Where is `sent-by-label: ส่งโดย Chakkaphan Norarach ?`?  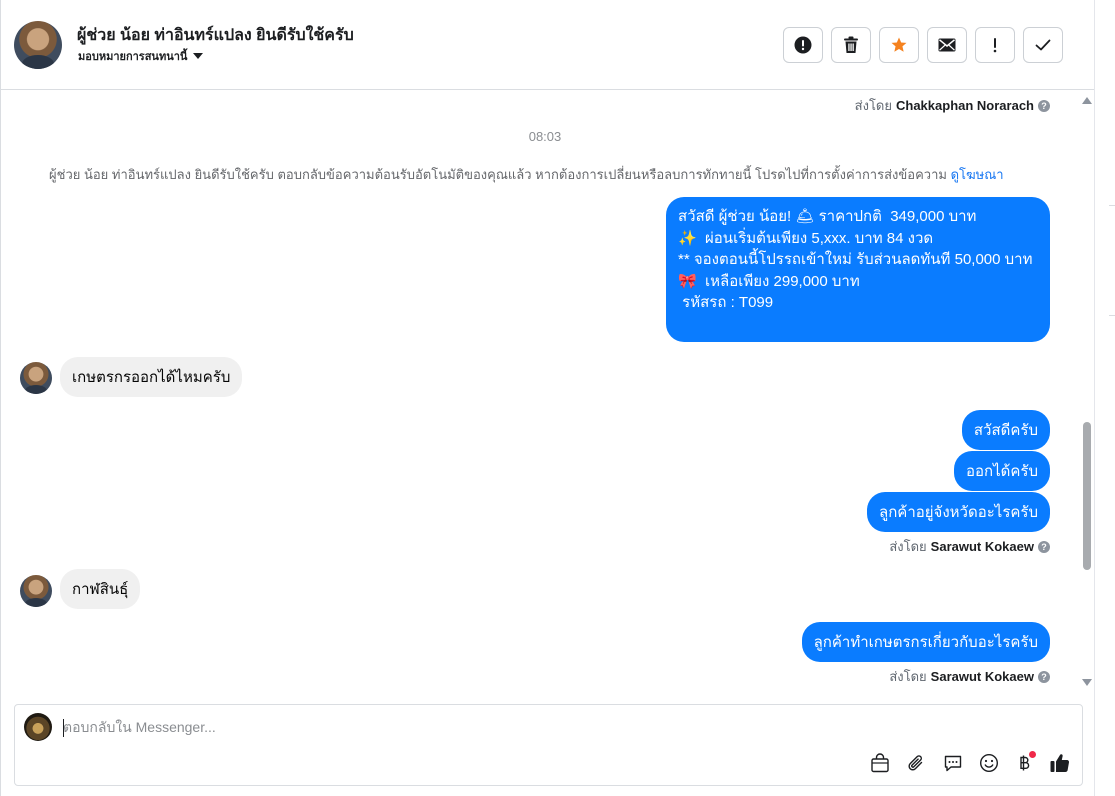
sent-by-label: ส่งโดย Chakkaphan Norarach ? is located at coordinates (952, 105).